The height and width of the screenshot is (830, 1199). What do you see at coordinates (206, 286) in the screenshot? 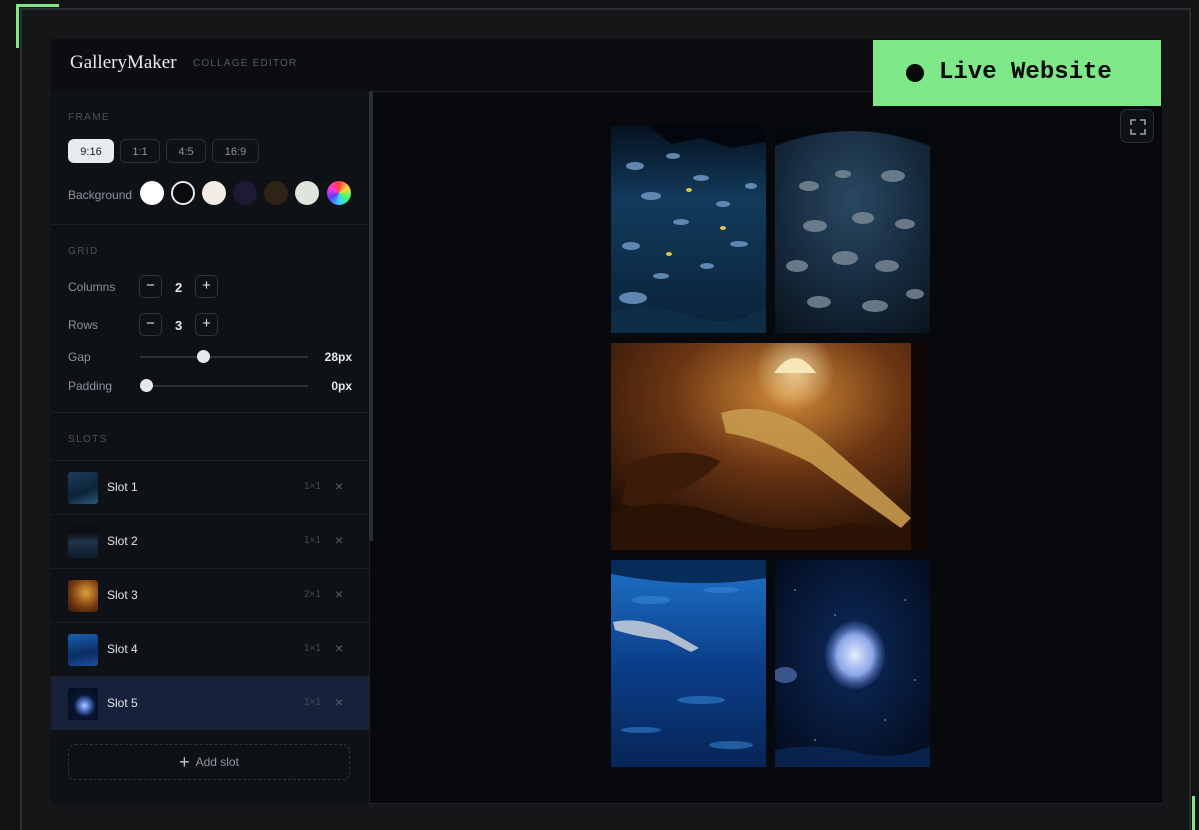
I see `columns-increment-button: +` at bounding box center [206, 286].